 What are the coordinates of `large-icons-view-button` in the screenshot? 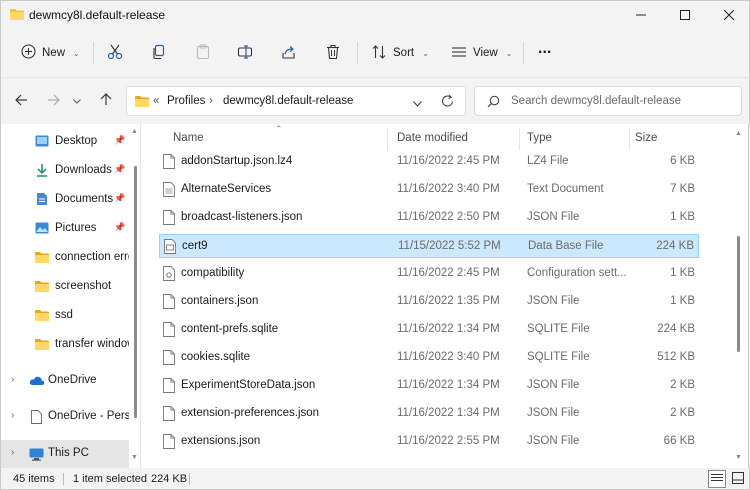 It's located at (738, 479).